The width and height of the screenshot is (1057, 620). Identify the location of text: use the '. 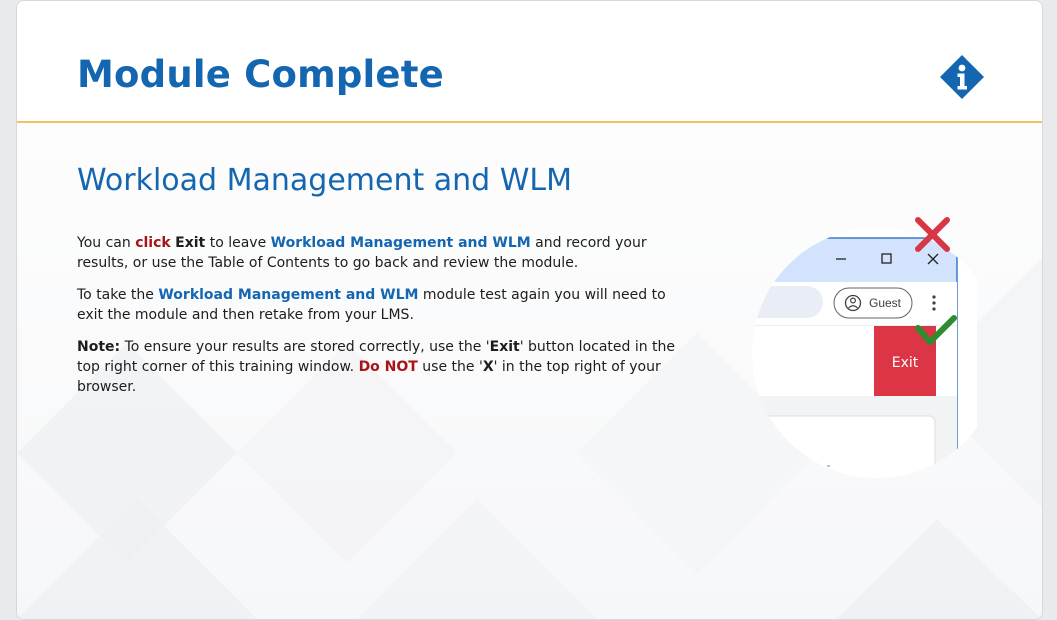
(450, 367).